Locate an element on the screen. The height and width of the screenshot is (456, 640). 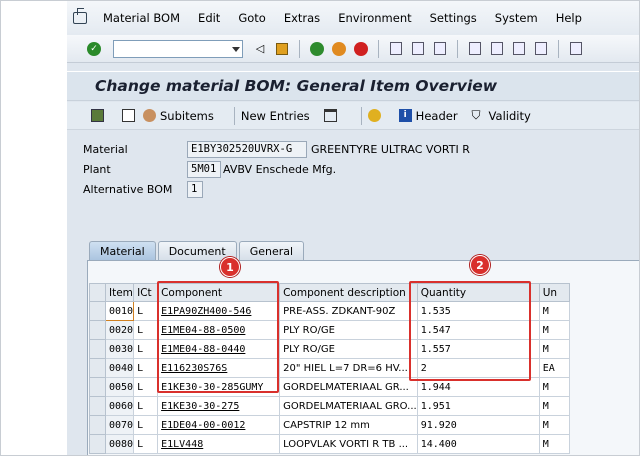
quantity-cell: 1.944 is located at coordinates (478, 387).